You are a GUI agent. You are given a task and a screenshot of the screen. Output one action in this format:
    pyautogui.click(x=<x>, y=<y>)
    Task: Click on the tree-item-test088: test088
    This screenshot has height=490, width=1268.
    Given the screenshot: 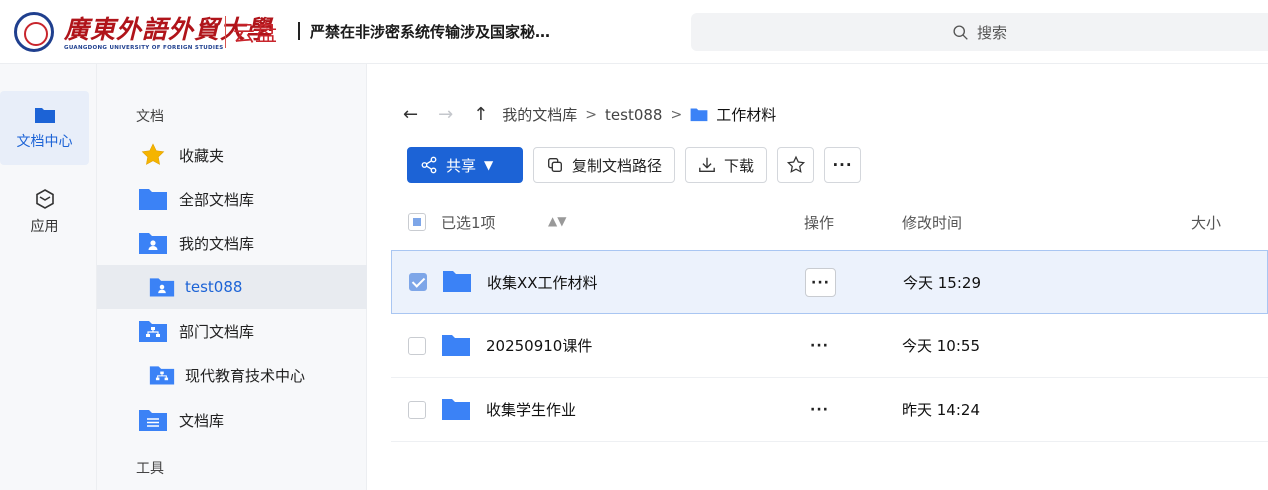 What is the action you would take?
    pyautogui.click(x=232, y=287)
    